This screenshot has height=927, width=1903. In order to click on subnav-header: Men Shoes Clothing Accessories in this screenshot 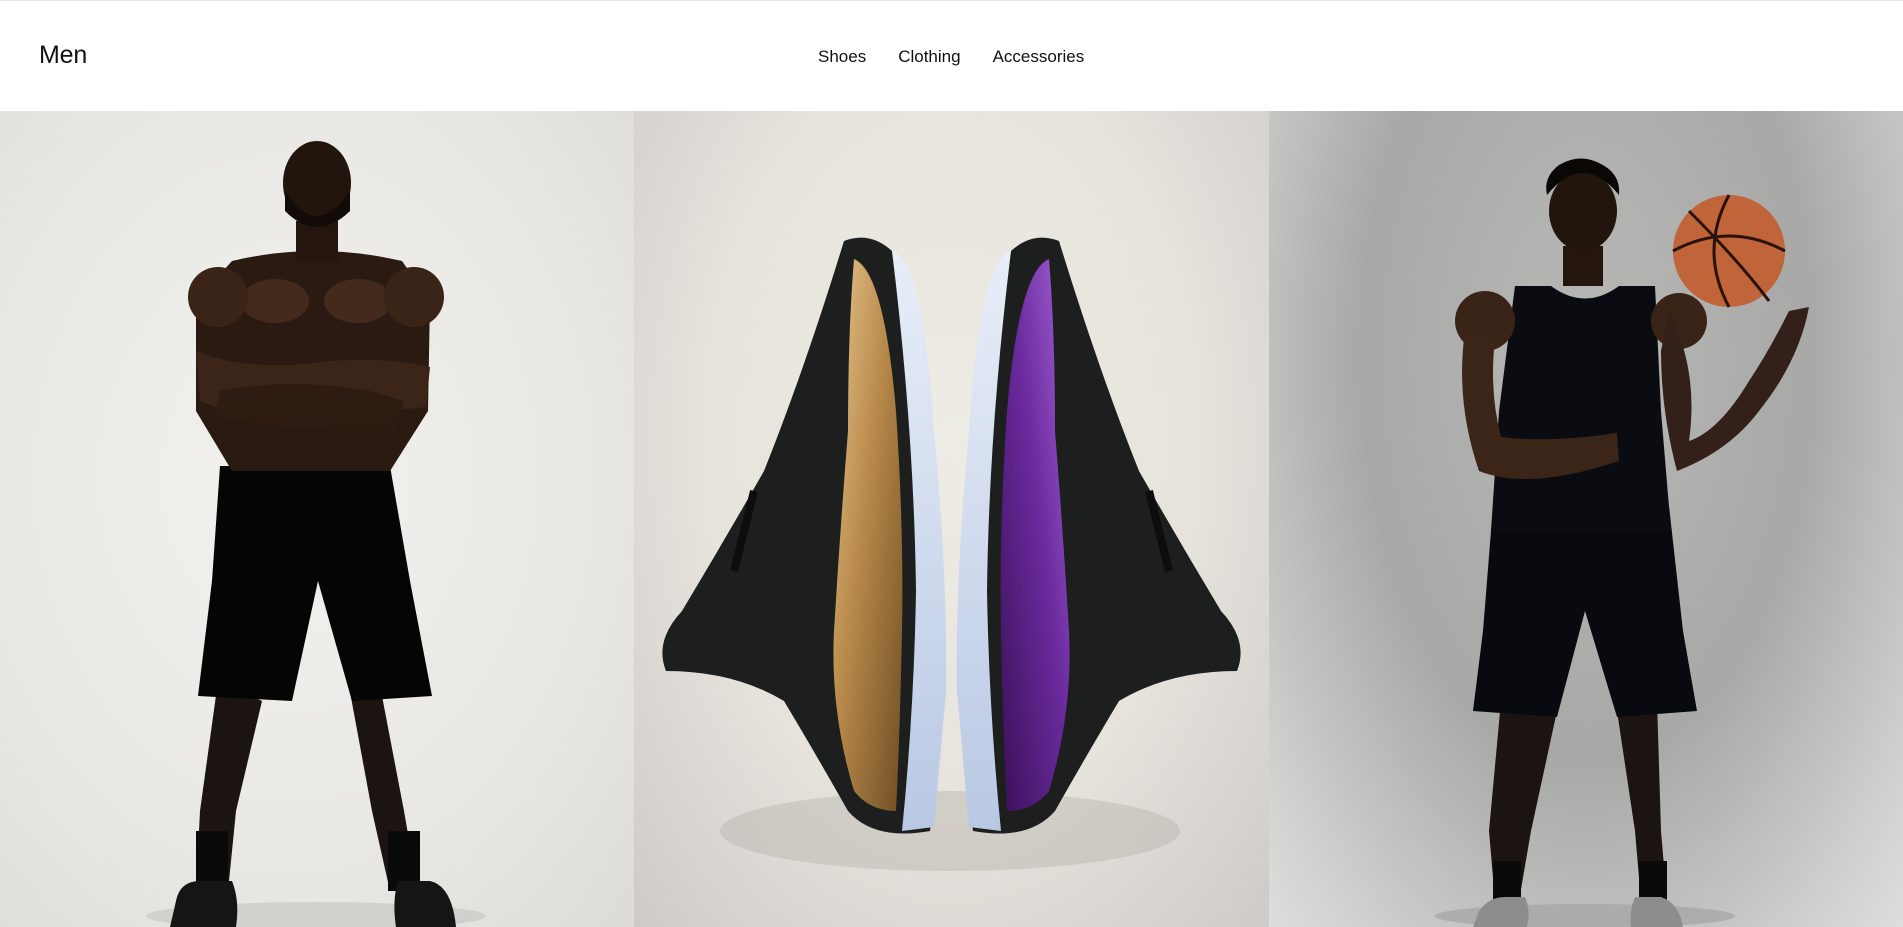, I will do `click(951, 56)`.